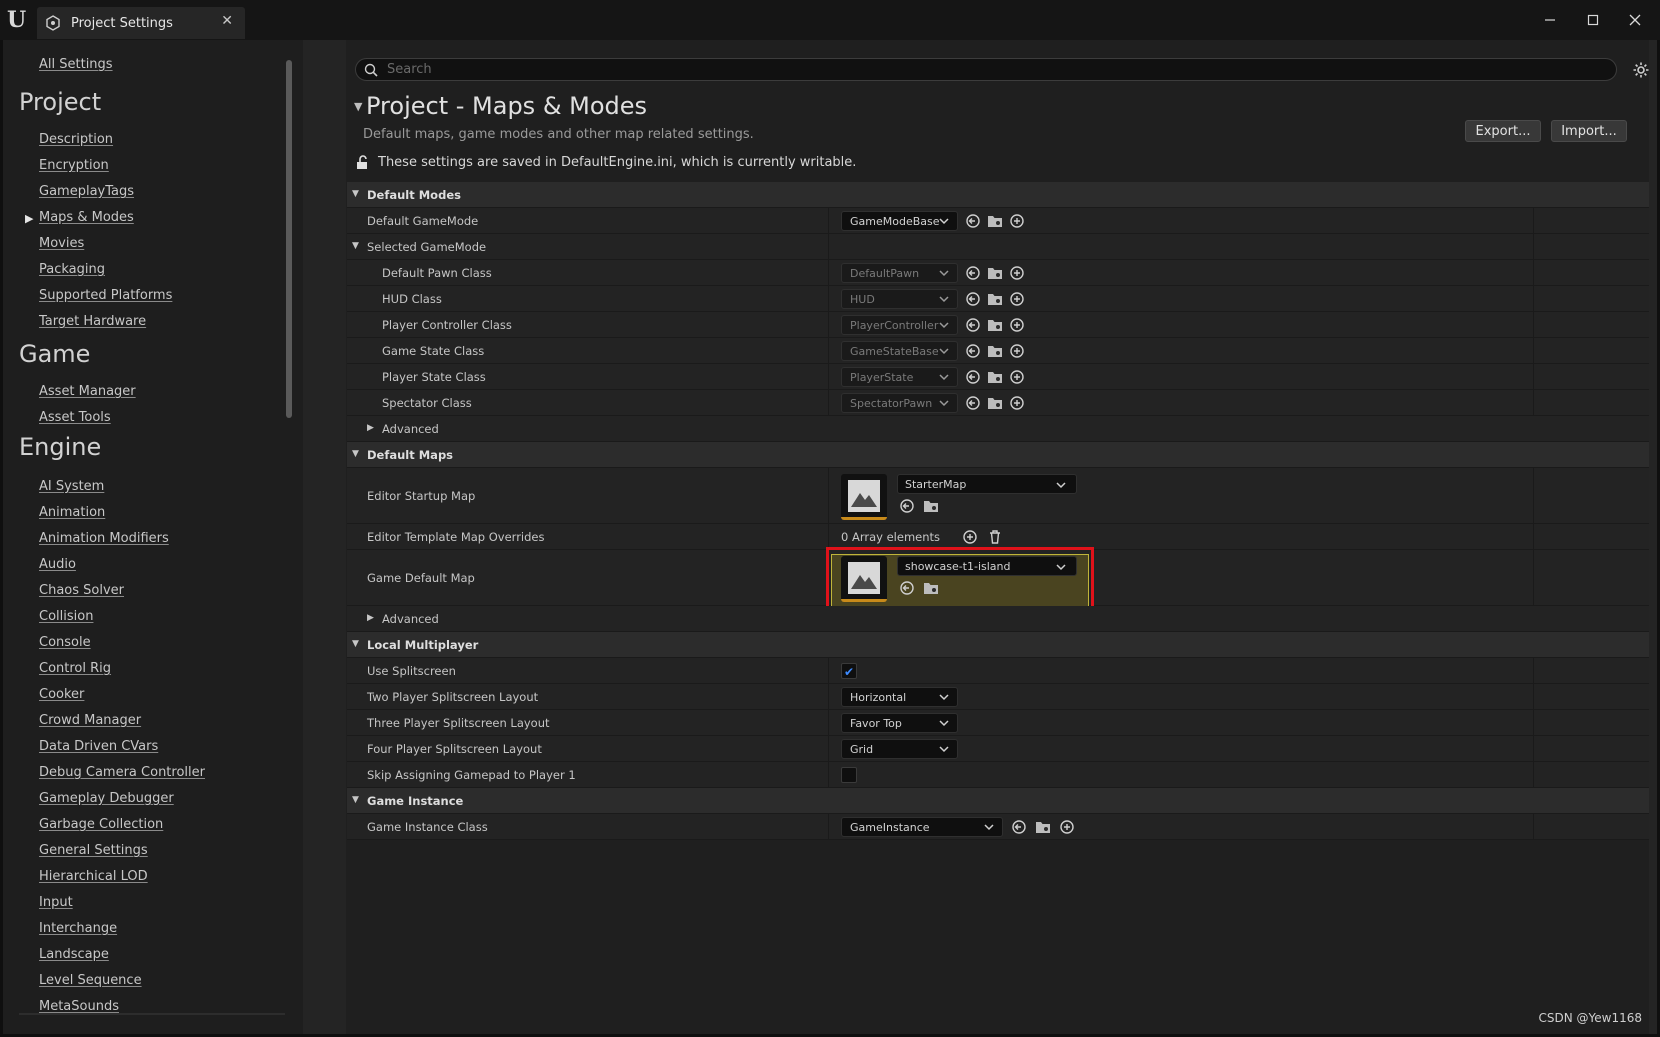  Describe the element at coordinates (65, 642) in the screenshot. I see `sidebar-item-console: Console` at that location.